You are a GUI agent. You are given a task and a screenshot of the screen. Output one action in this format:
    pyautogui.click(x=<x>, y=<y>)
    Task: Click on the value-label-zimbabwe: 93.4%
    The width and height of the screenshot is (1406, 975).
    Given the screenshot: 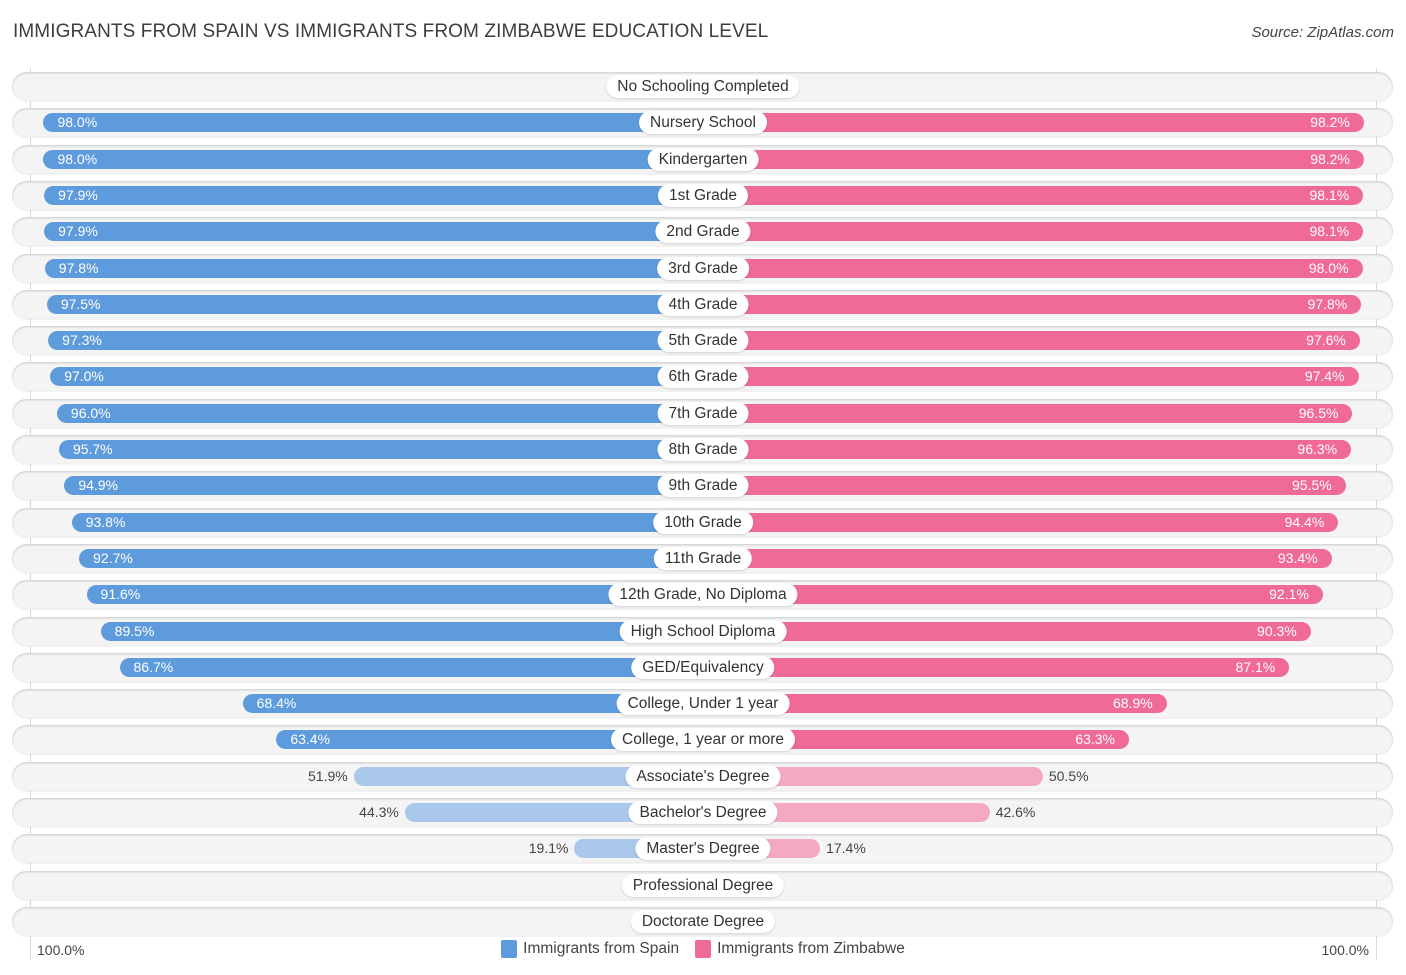 What is the action you would take?
    pyautogui.click(x=1297, y=557)
    